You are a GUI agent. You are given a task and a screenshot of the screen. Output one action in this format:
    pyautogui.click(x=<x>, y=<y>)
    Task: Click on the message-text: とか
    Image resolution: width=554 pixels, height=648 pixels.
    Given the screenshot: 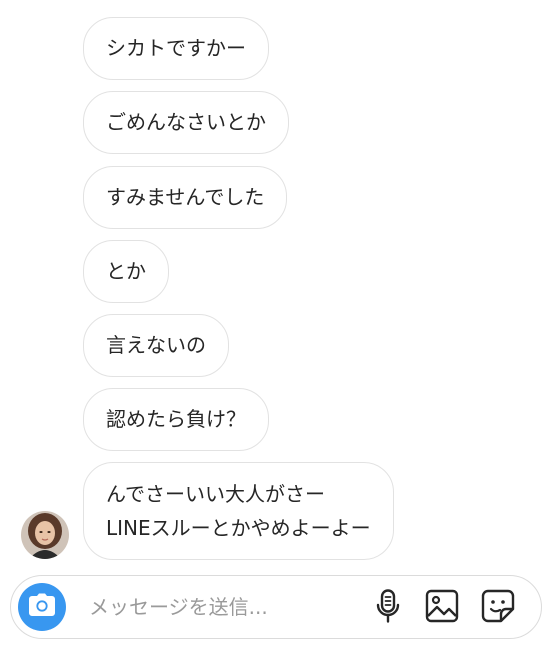 What is the action you would take?
    pyautogui.click(x=126, y=271)
    